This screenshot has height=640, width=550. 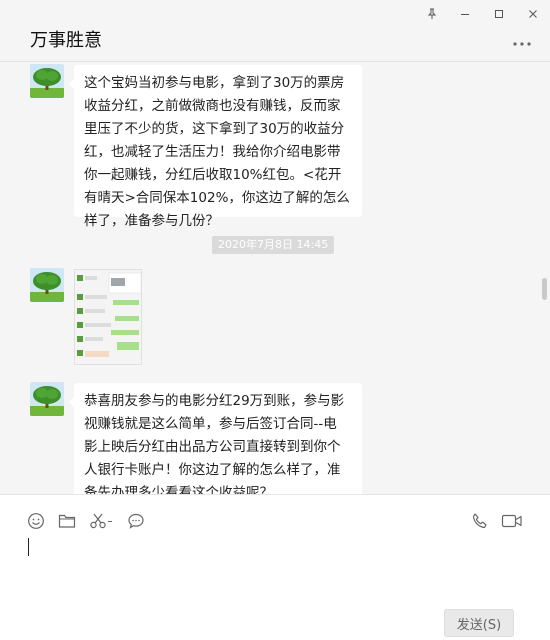 I want to click on scissors-icon, so click(x=102, y=521).